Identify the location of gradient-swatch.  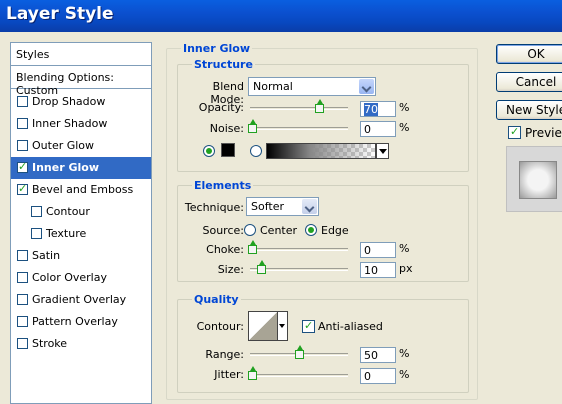
(321, 151).